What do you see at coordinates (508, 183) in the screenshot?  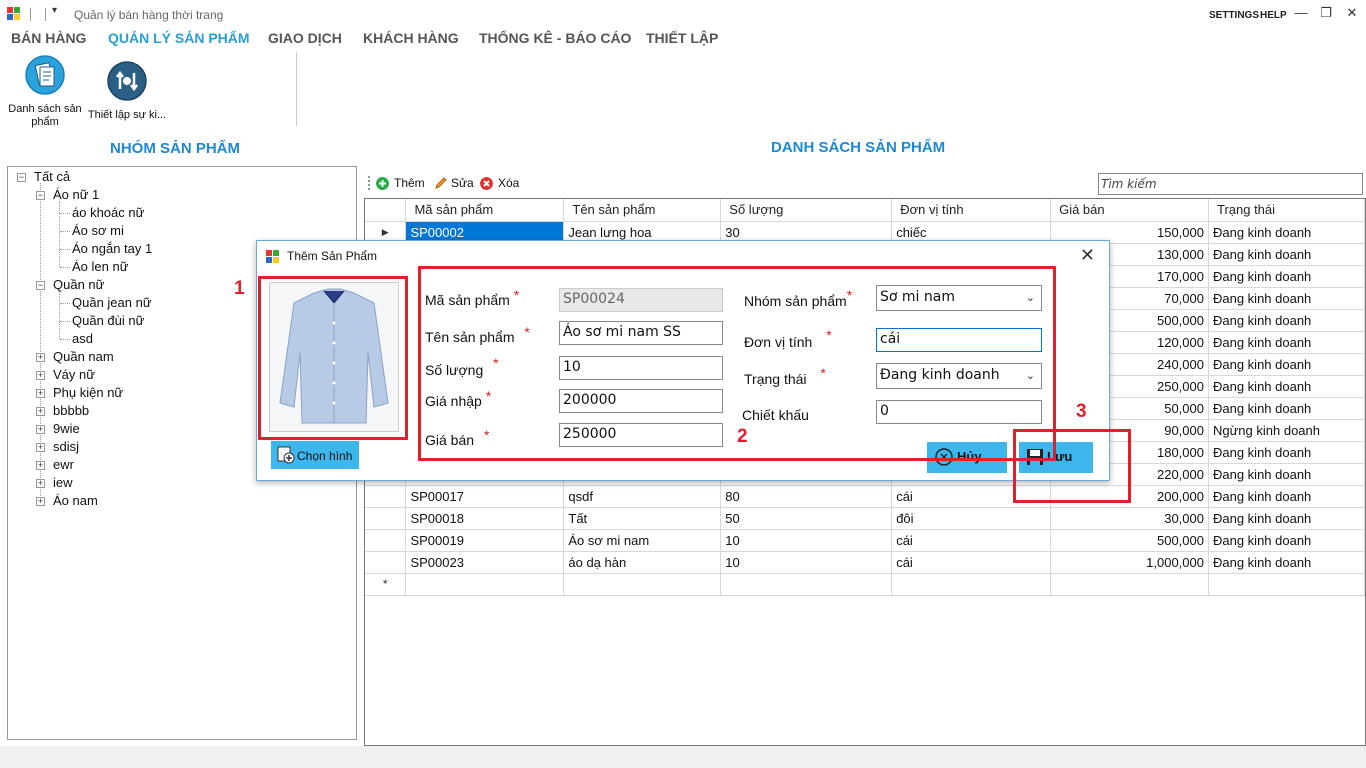 I see `delete-button: Xóa` at bounding box center [508, 183].